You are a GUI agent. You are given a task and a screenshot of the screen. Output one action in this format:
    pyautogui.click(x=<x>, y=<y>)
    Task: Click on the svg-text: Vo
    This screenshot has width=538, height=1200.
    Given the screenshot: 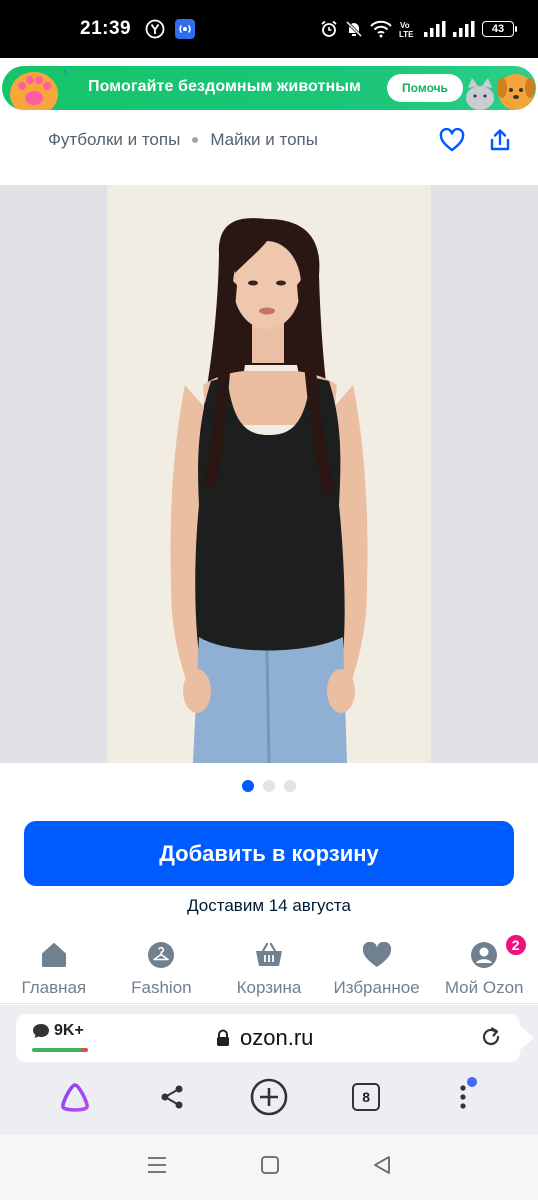 What is the action you would take?
    pyautogui.click(x=405, y=25)
    